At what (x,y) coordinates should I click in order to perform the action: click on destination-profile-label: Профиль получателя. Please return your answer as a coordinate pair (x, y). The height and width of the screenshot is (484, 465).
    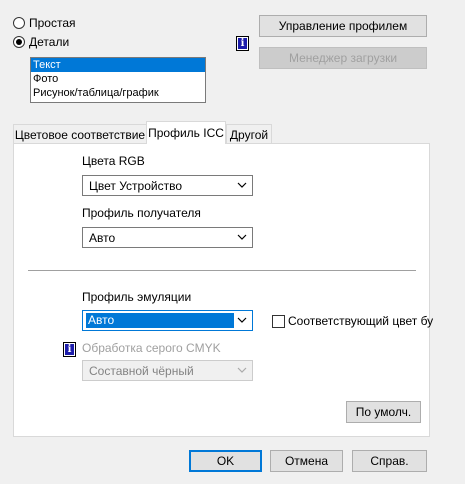
    Looking at the image, I should click on (141, 213).